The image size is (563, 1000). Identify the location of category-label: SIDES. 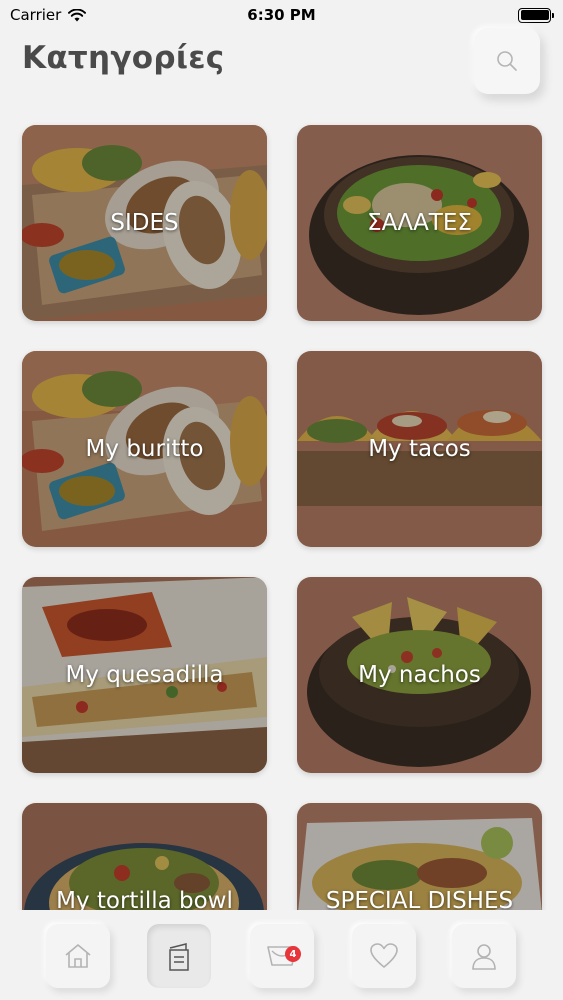
(144, 223).